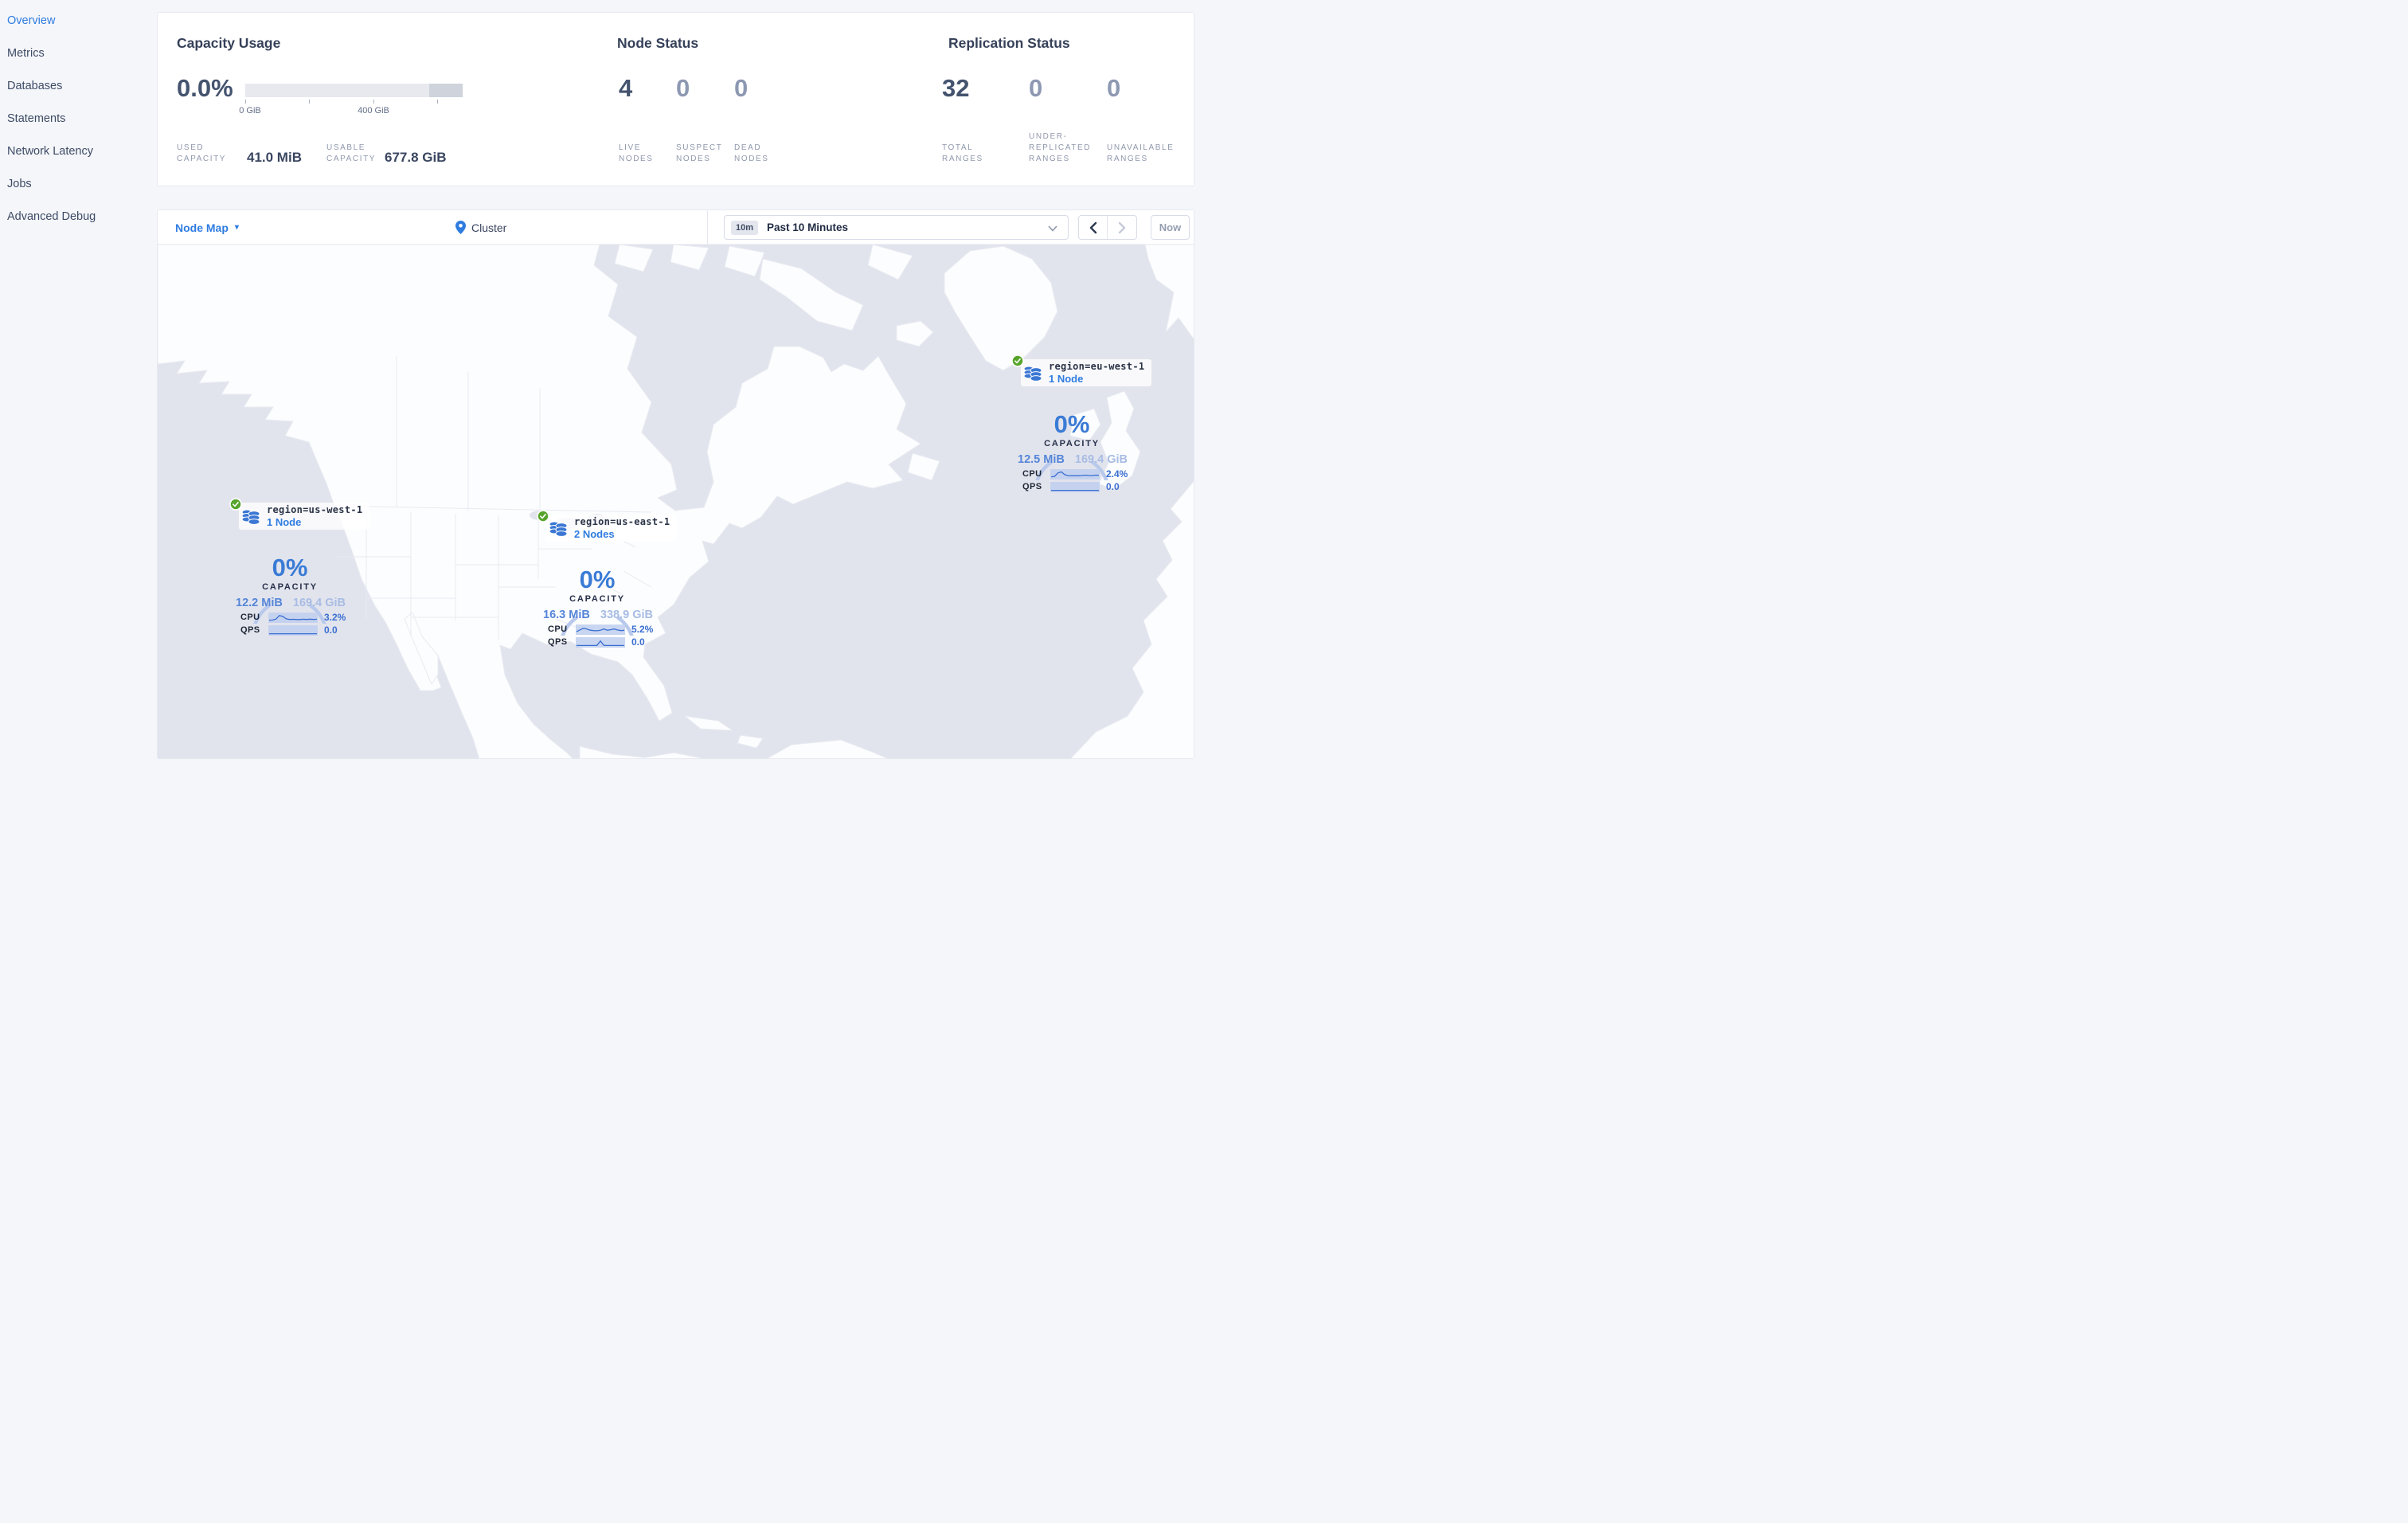 The height and width of the screenshot is (1523, 2408). Describe the element at coordinates (626, 88) in the screenshot. I see `live-nodes-count: 4` at that location.